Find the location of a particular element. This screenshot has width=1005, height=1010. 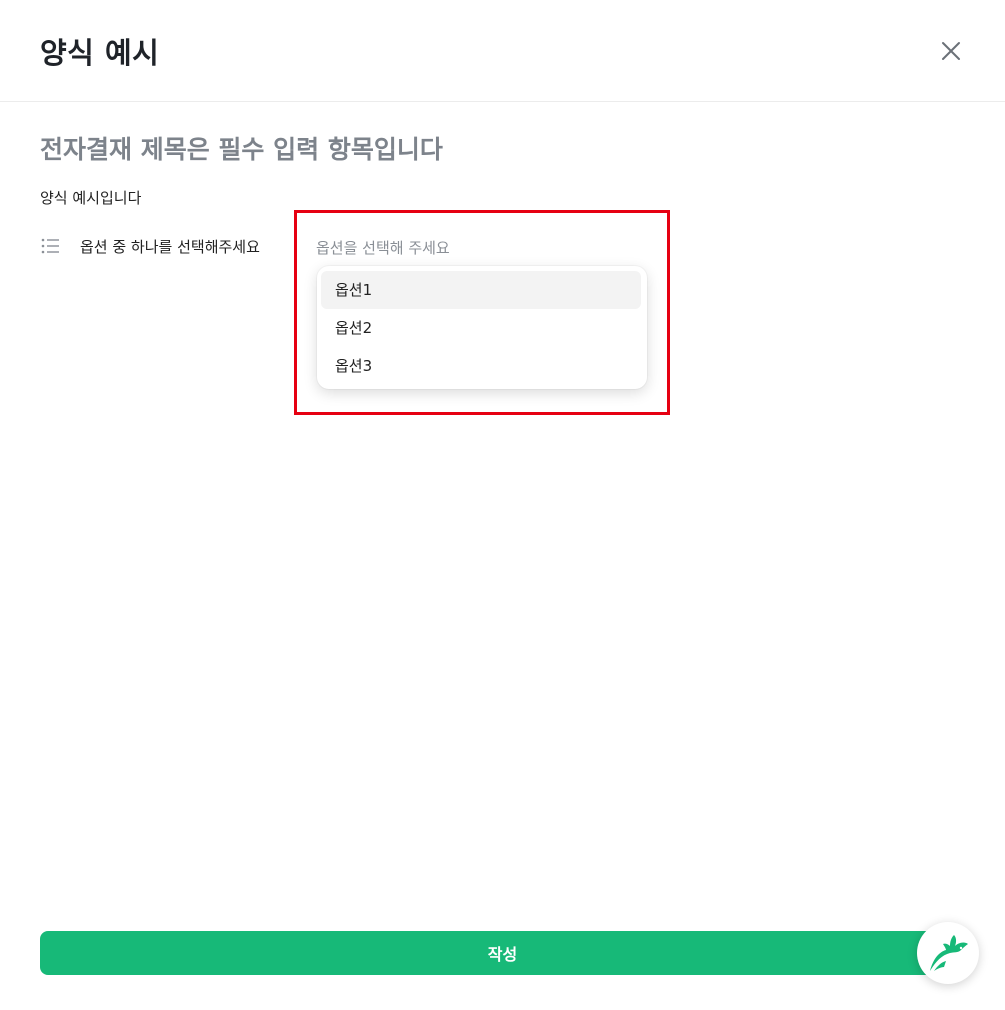

option-dropdown: 옵션1 옵션2 옵션3 is located at coordinates (482, 327).